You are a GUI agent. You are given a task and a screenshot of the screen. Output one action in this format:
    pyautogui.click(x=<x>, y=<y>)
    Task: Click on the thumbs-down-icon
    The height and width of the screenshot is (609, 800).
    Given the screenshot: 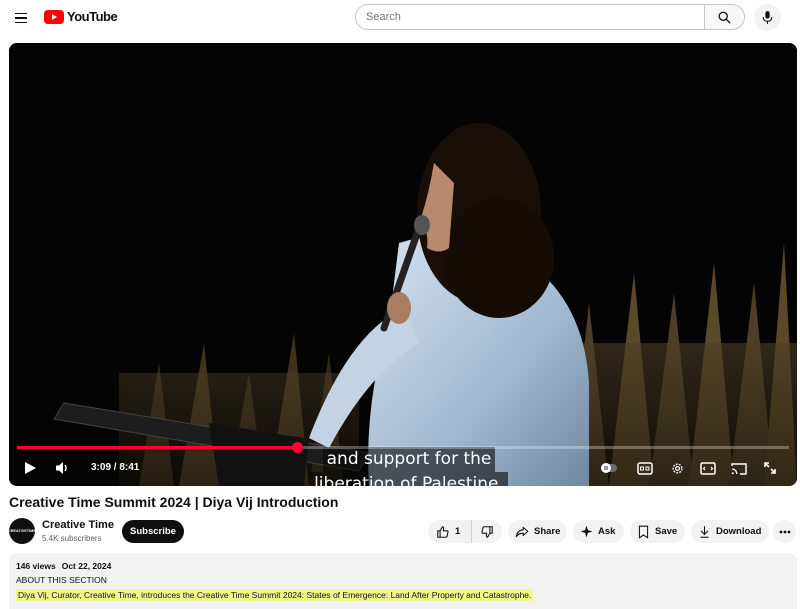 What is the action you would take?
    pyautogui.click(x=487, y=531)
    